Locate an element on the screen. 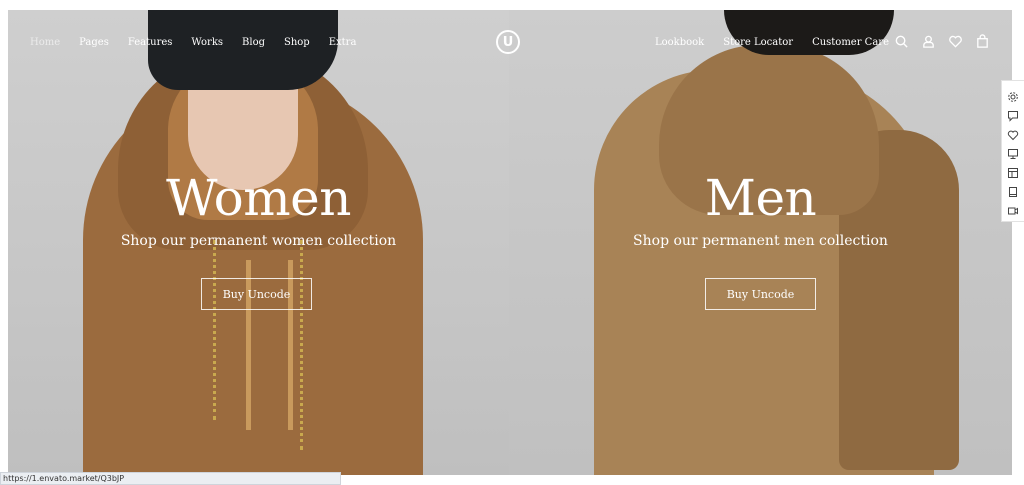 Image resolution: width=1024 pixels, height=485 pixels. nav-item-customer-care: Customer Care is located at coordinates (850, 42).